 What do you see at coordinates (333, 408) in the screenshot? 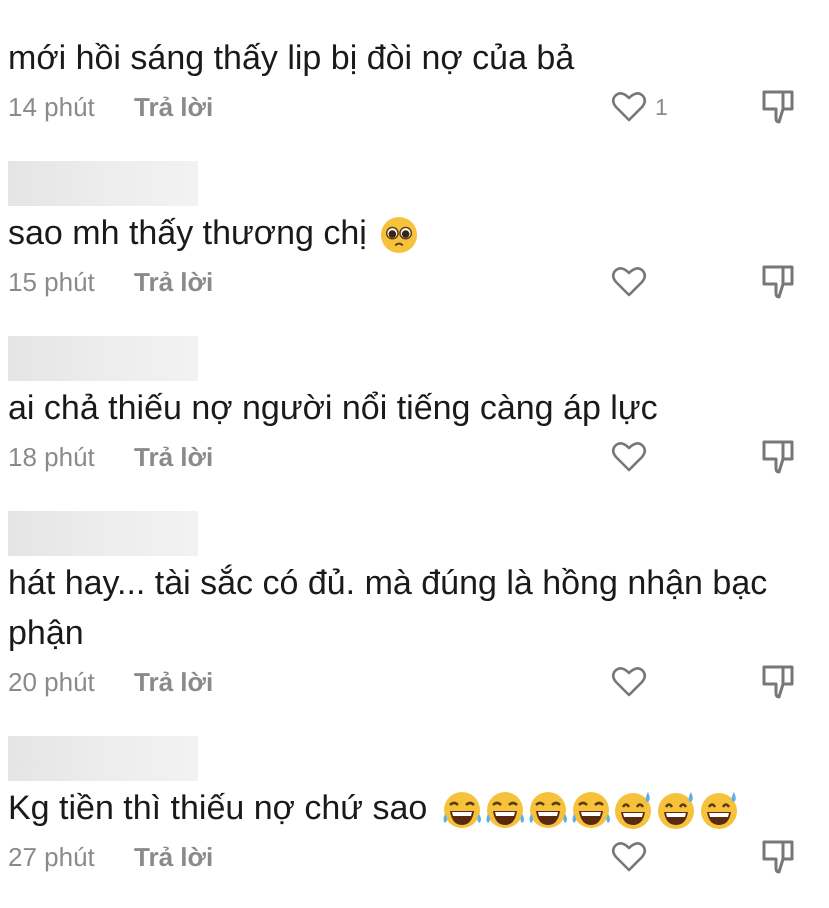
I see `comment-text: ai chả thiếu nợ người nổi tiếng càng áp lực` at bounding box center [333, 408].